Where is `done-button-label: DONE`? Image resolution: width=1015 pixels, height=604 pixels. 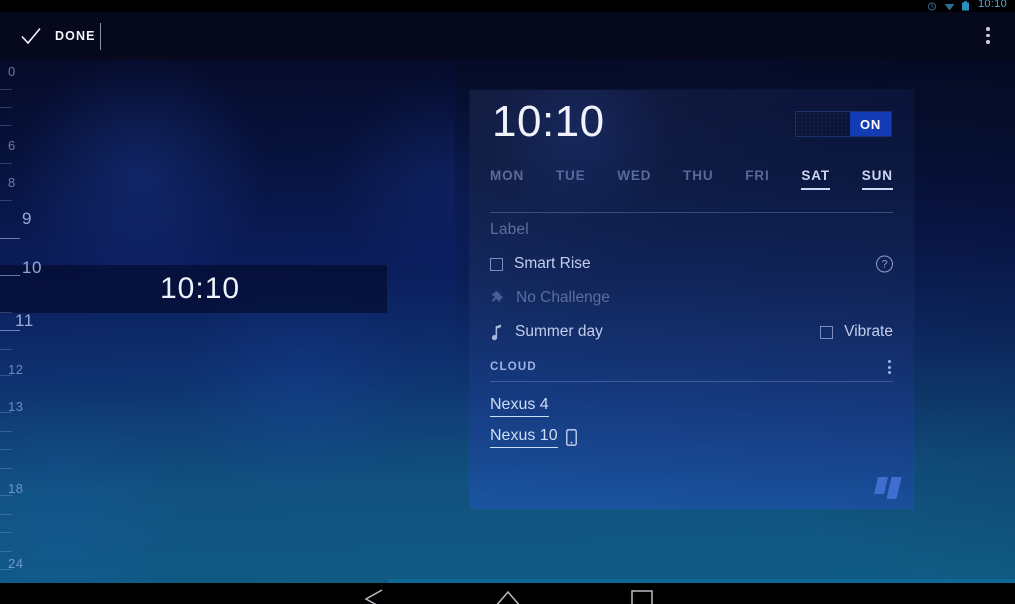
done-button-label: DONE is located at coordinates (75, 35).